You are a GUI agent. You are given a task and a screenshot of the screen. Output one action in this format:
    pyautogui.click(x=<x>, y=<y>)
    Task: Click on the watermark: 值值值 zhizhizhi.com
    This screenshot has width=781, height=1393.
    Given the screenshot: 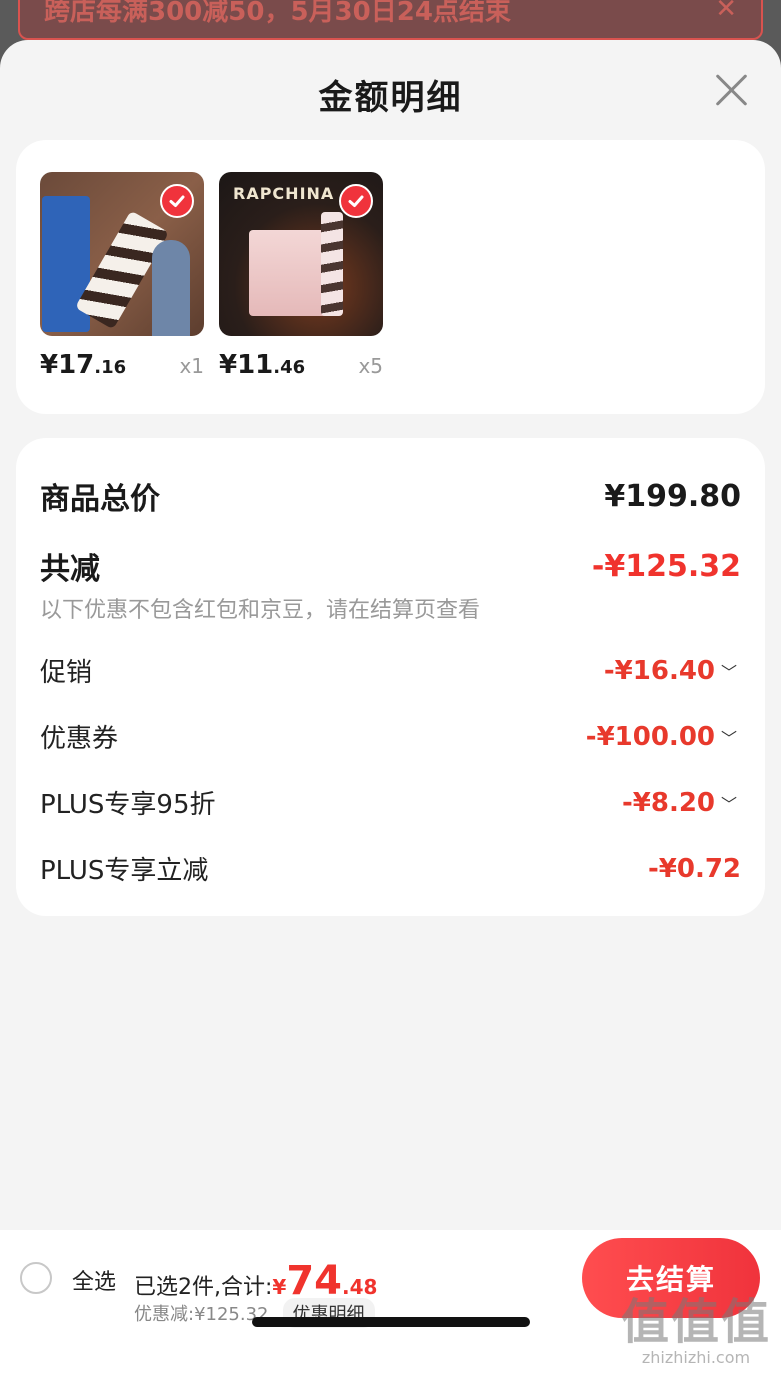 What is the action you would take?
    pyautogui.click(x=696, y=1332)
    